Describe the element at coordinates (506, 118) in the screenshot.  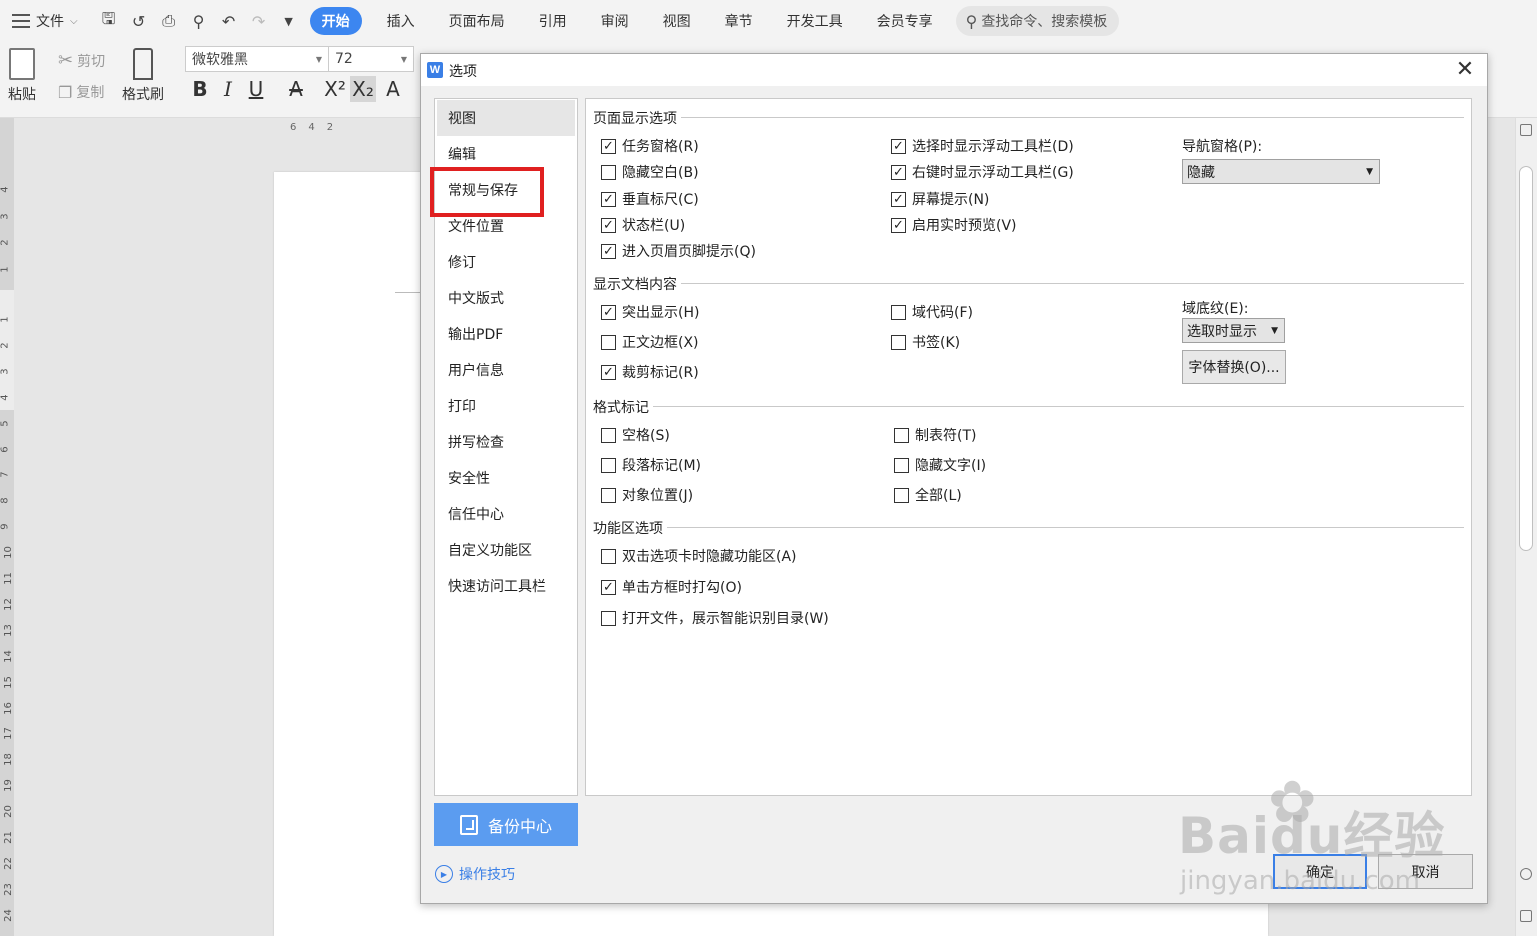
I see `nav-item-view: 视图` at that location.